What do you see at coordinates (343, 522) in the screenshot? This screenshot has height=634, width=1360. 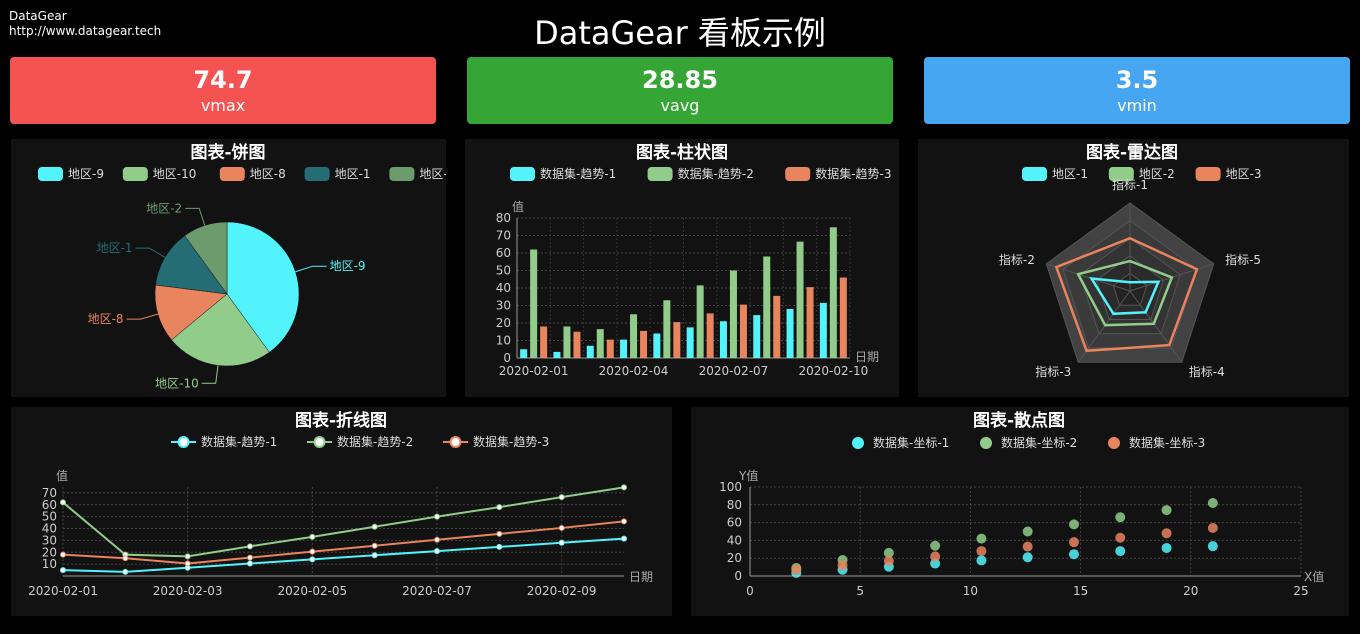 I see `line-series` at bounding box center [343, 522].